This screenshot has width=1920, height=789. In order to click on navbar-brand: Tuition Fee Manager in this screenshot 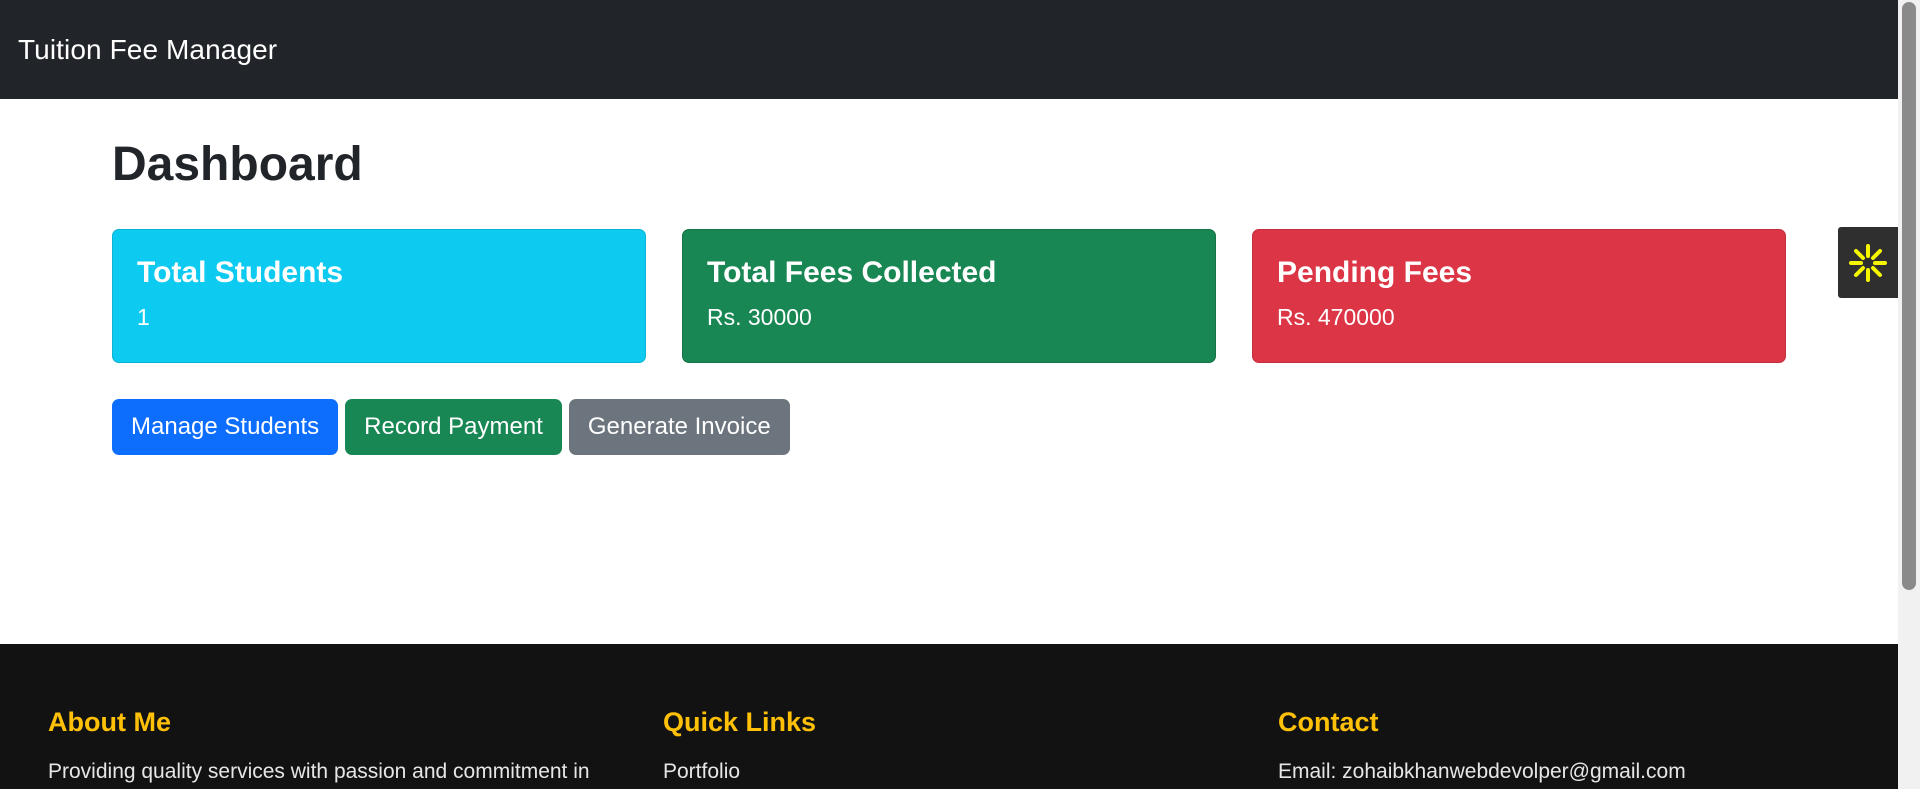, I will do `click(147, 50)`.